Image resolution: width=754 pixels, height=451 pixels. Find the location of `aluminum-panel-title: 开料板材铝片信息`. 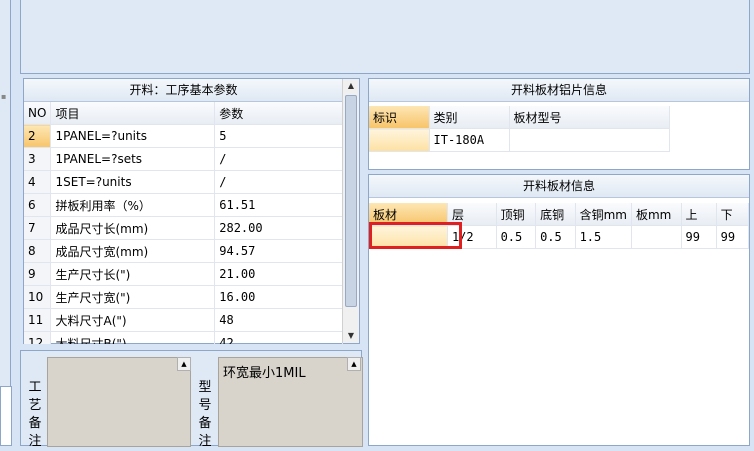

aluminum-panel-title: 开料板材铝片信息 is located at coordinates (559, 90).